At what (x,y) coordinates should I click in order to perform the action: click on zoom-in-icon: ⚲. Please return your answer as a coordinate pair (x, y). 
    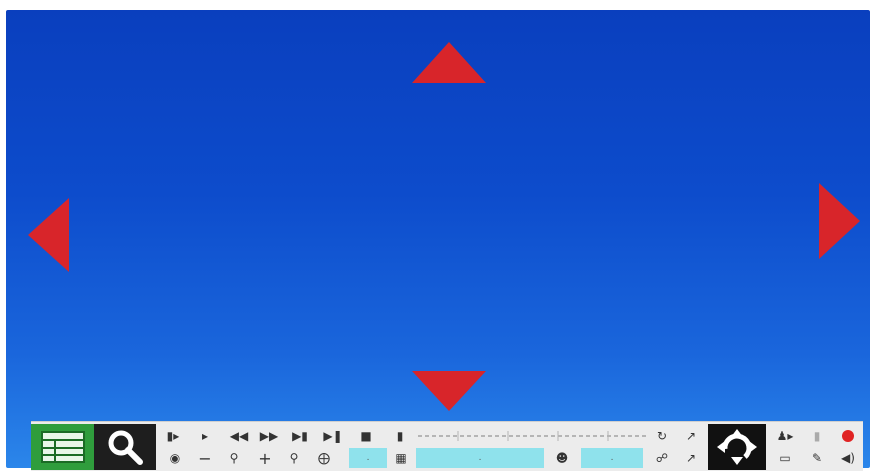
    Looking at the image, I should click on (294, 458).